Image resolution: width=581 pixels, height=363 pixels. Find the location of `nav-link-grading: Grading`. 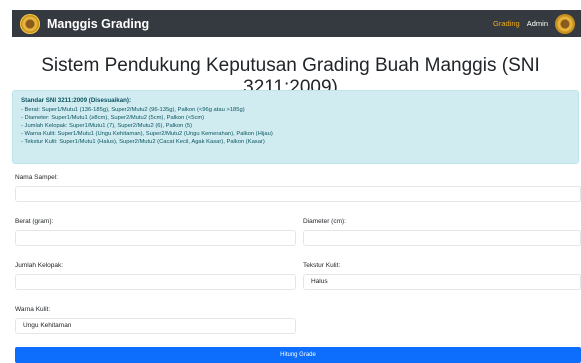

nav-link-grading: Grading is located at coordinates (506, 23).